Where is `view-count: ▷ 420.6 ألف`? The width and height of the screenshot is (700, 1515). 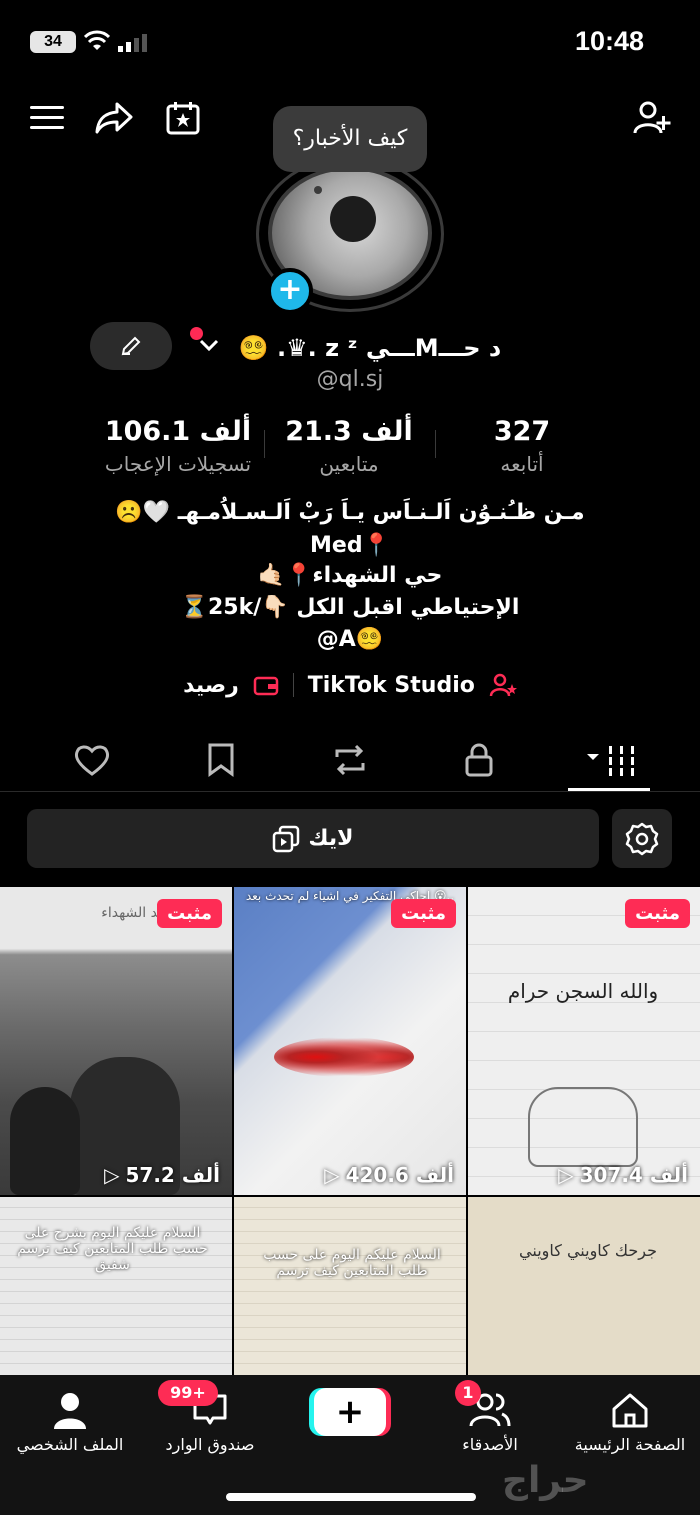
view-count: ▷ 420.6 ألف is located at coordinates (389, 1175).